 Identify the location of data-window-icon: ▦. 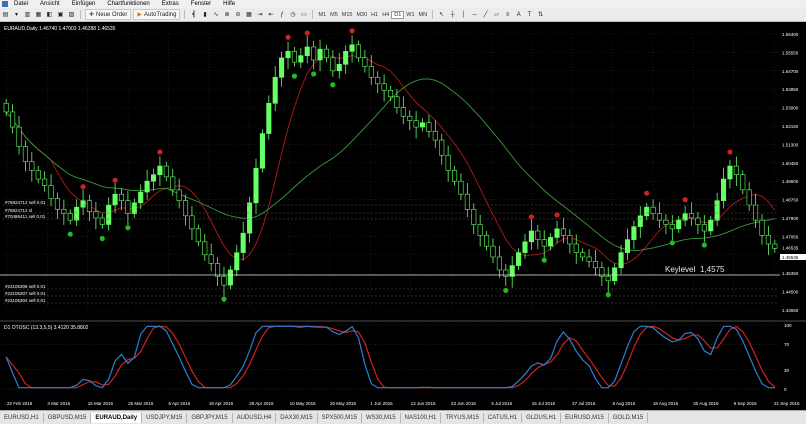
(38, 14).